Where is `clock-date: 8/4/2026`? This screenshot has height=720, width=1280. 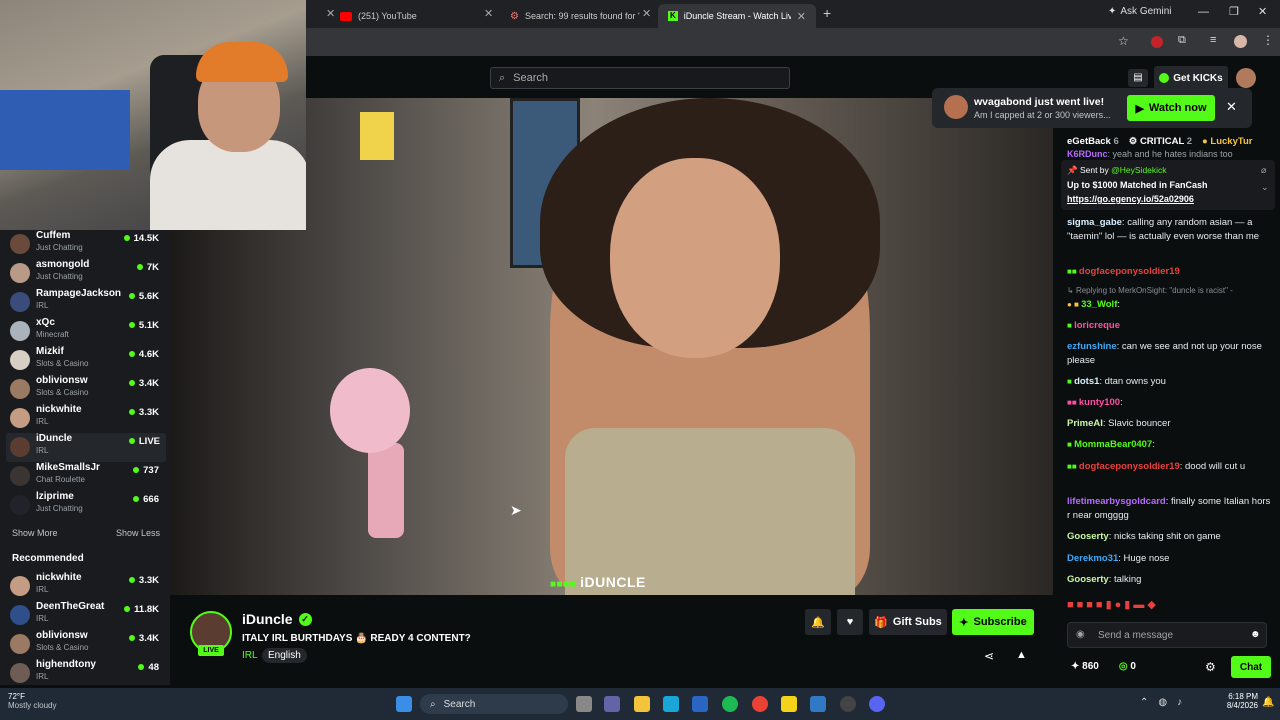 clock-date: 8/4/2026 is located at coordinates (1242, 705).